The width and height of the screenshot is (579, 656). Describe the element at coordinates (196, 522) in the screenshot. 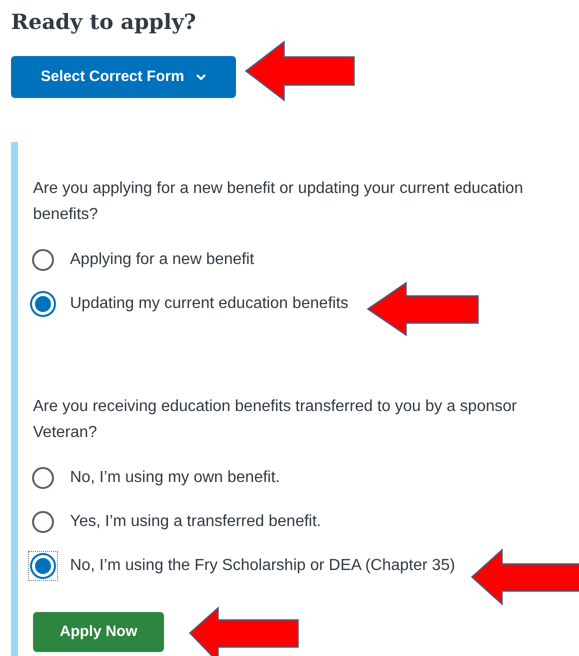

I see `radio-label: Yes, I’m using a transferred benefit.` at that location.